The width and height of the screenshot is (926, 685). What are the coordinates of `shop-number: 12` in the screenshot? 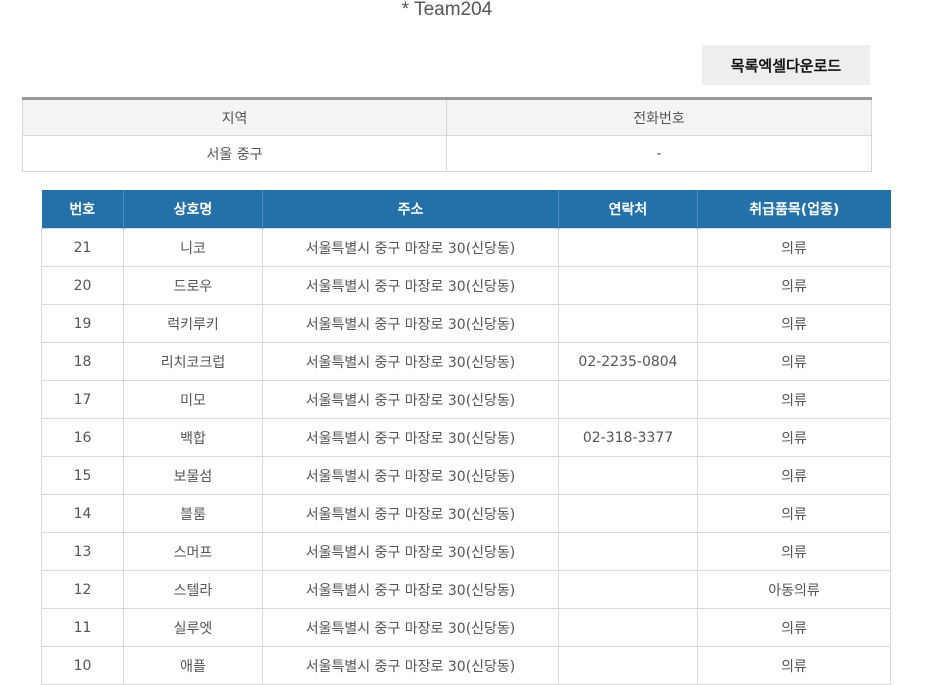 It's located at (82, 589).